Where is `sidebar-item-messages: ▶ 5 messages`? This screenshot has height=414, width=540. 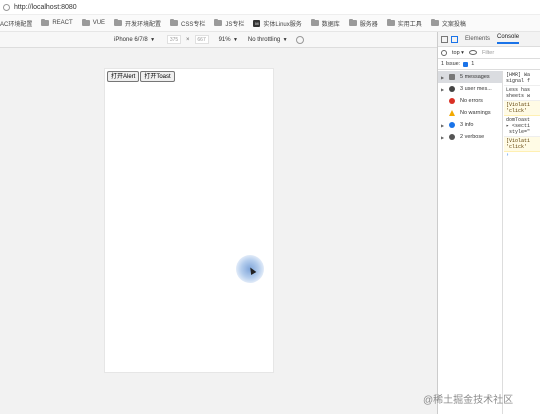 sidebar-item-messages: ▶ 5 messages is located at coordinates (470, 77).